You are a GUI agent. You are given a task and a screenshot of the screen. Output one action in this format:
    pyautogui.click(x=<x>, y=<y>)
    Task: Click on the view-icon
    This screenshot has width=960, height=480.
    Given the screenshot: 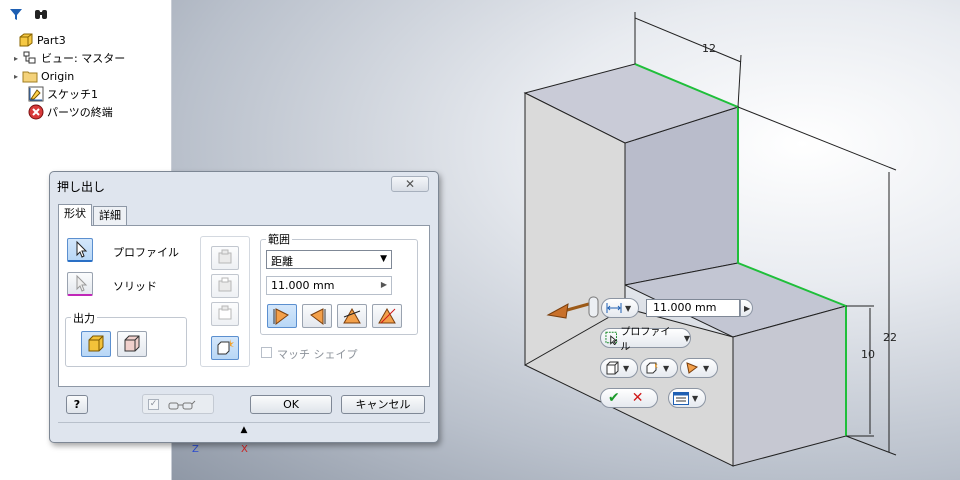 What is the action you would take?
    pyautogui.click(x=29, y=57)
    